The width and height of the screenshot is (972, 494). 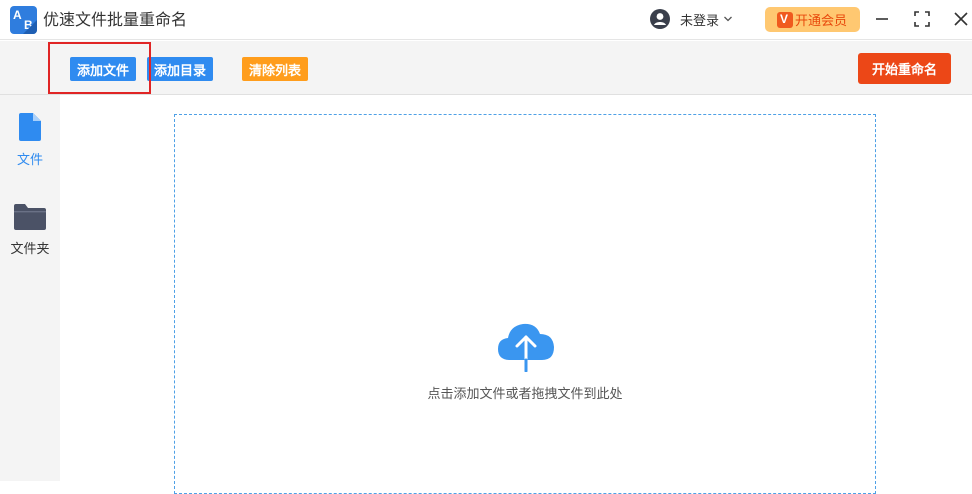 What do you see at coordinates (115, 19) in the screenshot?
I see `app-title: 优速文件批量重命名` at bounding box center [115, 19].